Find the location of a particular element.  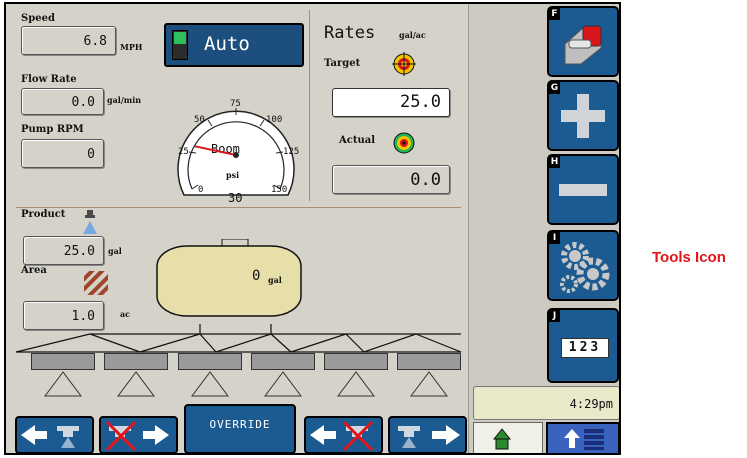

gauge-tick-125: 125 is located at coordinates (291, 152).